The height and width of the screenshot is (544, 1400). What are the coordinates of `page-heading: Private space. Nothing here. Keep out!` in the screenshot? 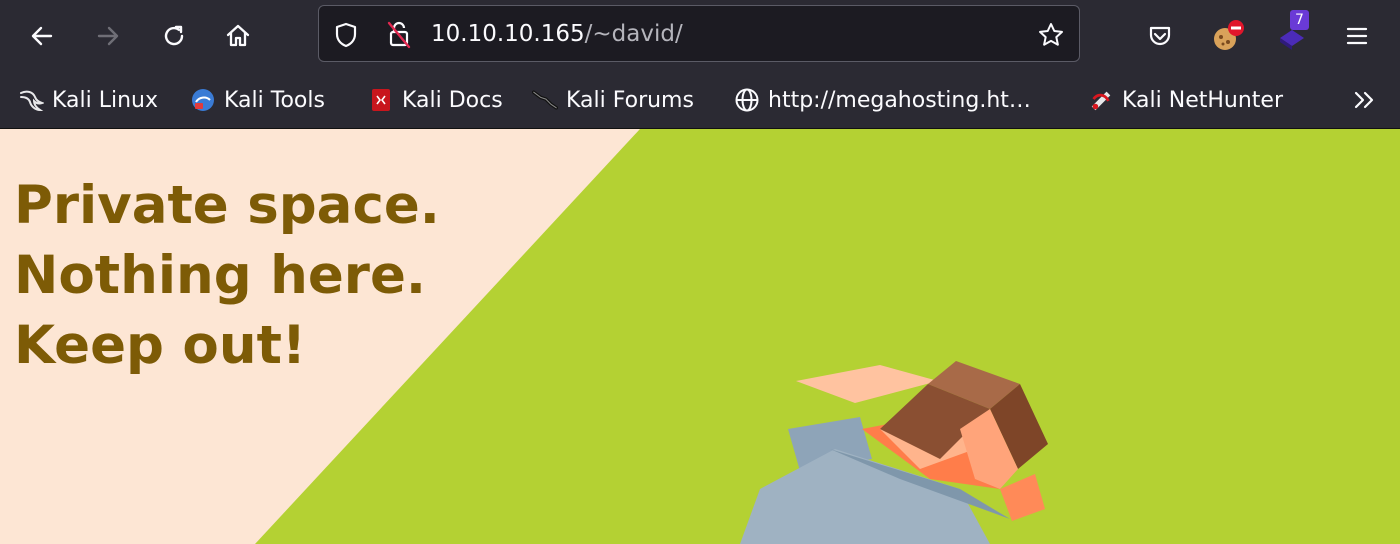 It's located at (227, 276).